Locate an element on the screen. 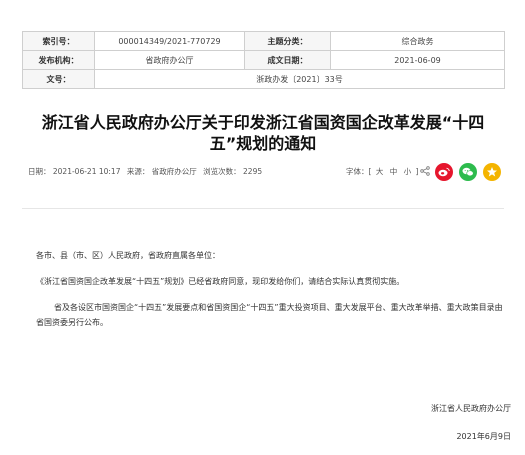  date-label: 成文日期： is located at coordinates (287, 60).